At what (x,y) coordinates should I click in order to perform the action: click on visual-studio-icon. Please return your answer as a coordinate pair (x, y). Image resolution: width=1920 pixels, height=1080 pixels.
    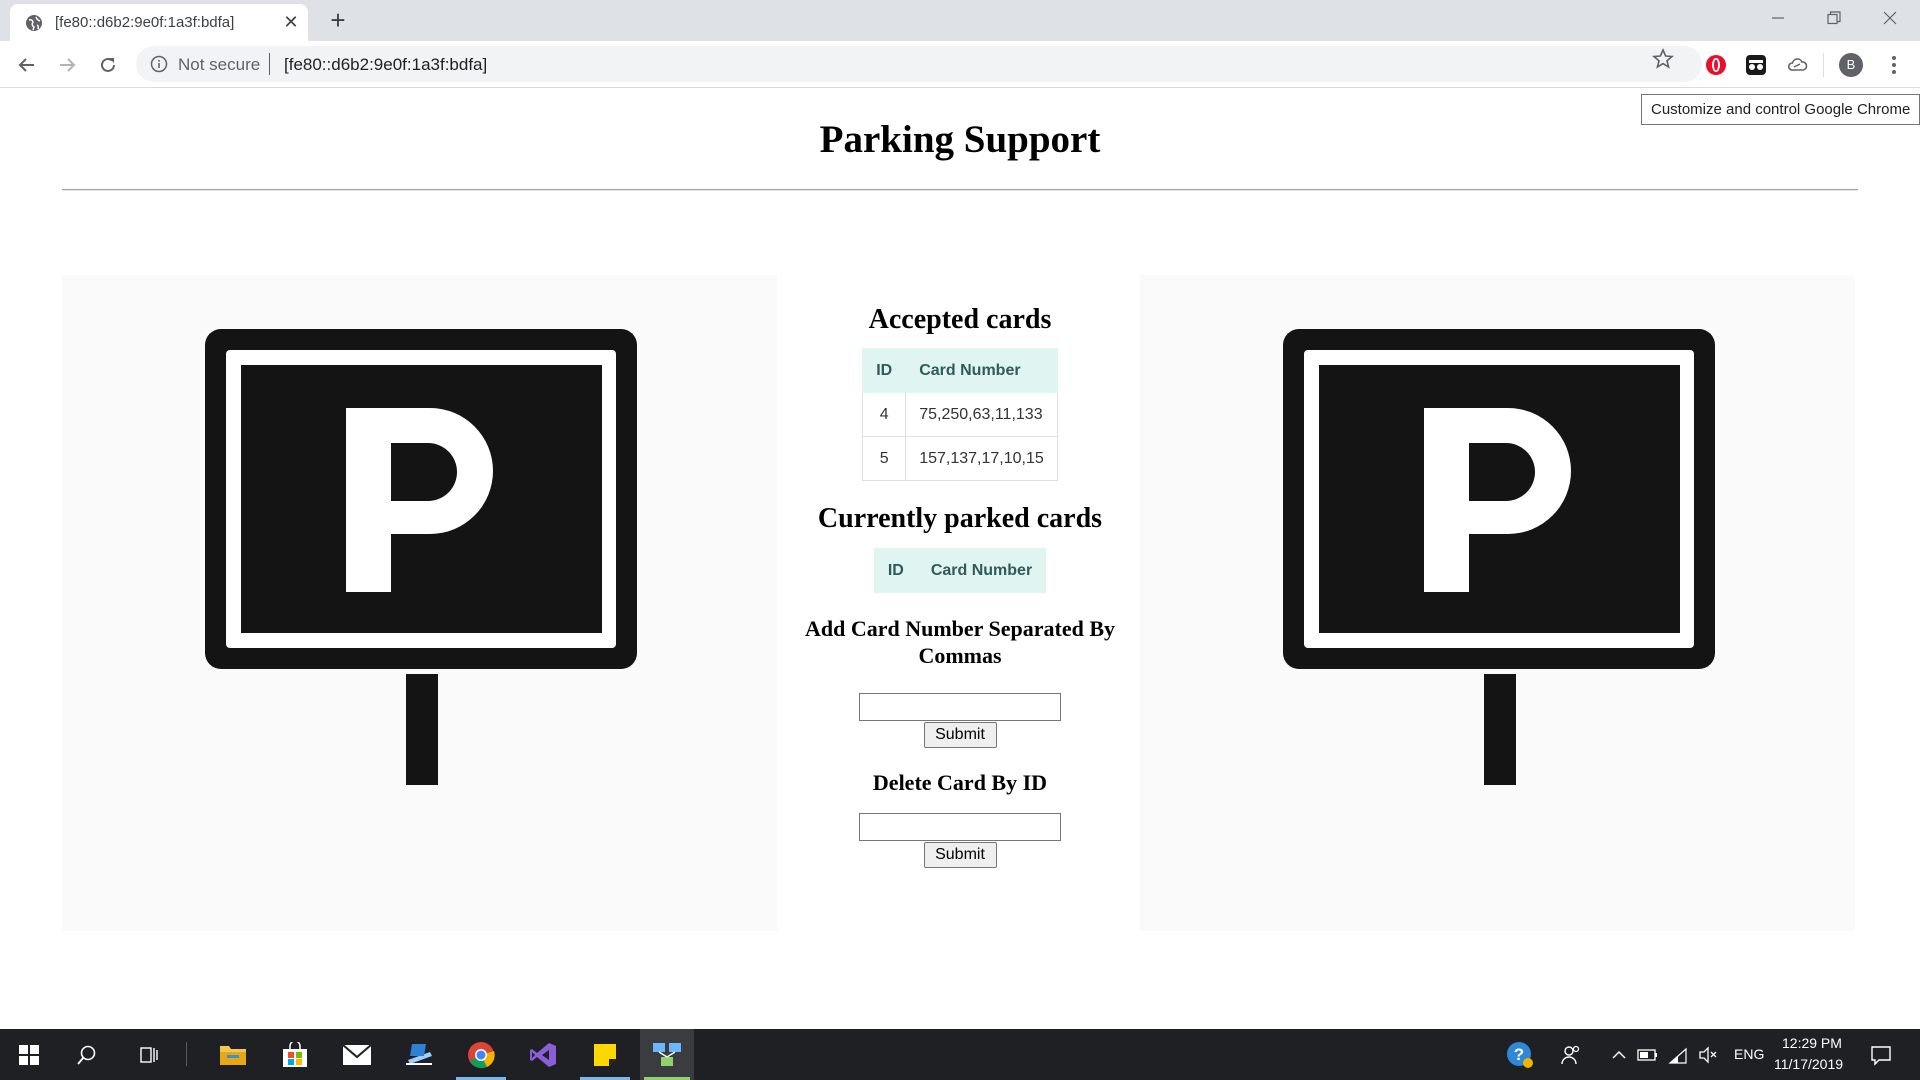
    Looking at the image, I should click on (543, 1054).